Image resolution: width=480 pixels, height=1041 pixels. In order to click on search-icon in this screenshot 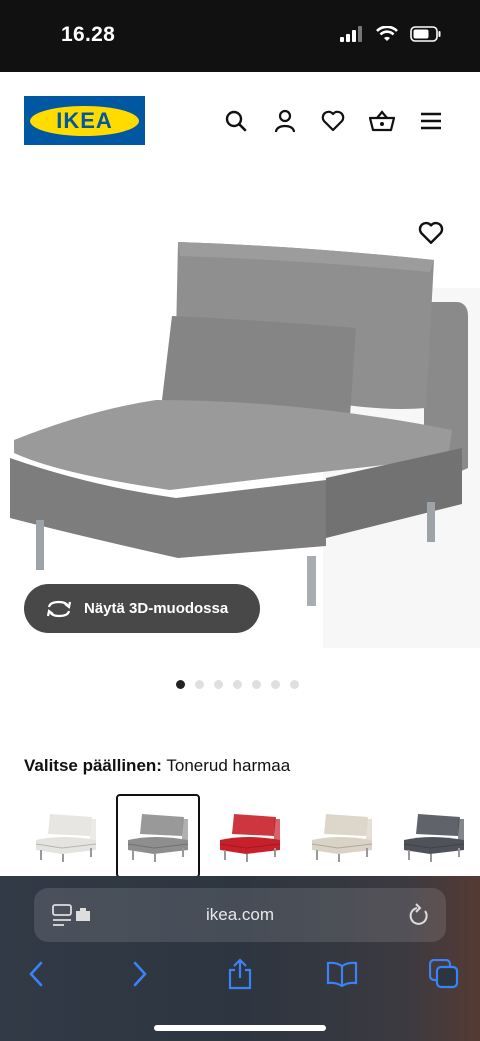, I will do `click(236, 121)`.